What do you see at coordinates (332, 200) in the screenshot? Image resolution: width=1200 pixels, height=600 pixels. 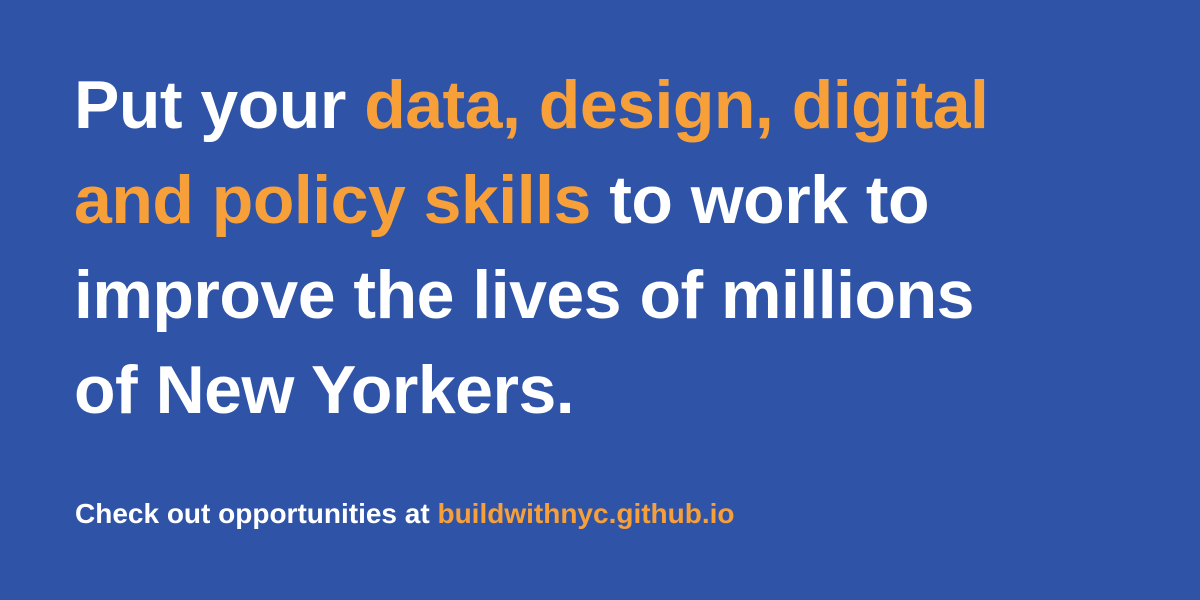 I see `headline-highlight: and policy skills` at bounding box center [332, 200].